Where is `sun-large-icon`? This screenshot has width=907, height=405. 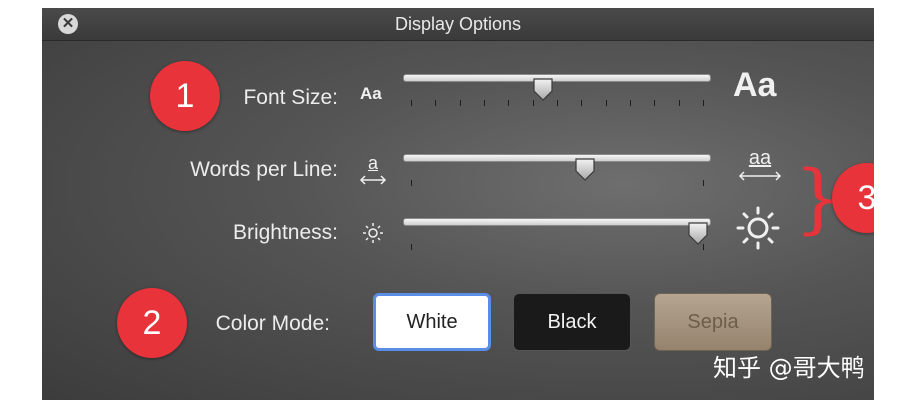 sun-large-icon is located at coordinates (758, 228).